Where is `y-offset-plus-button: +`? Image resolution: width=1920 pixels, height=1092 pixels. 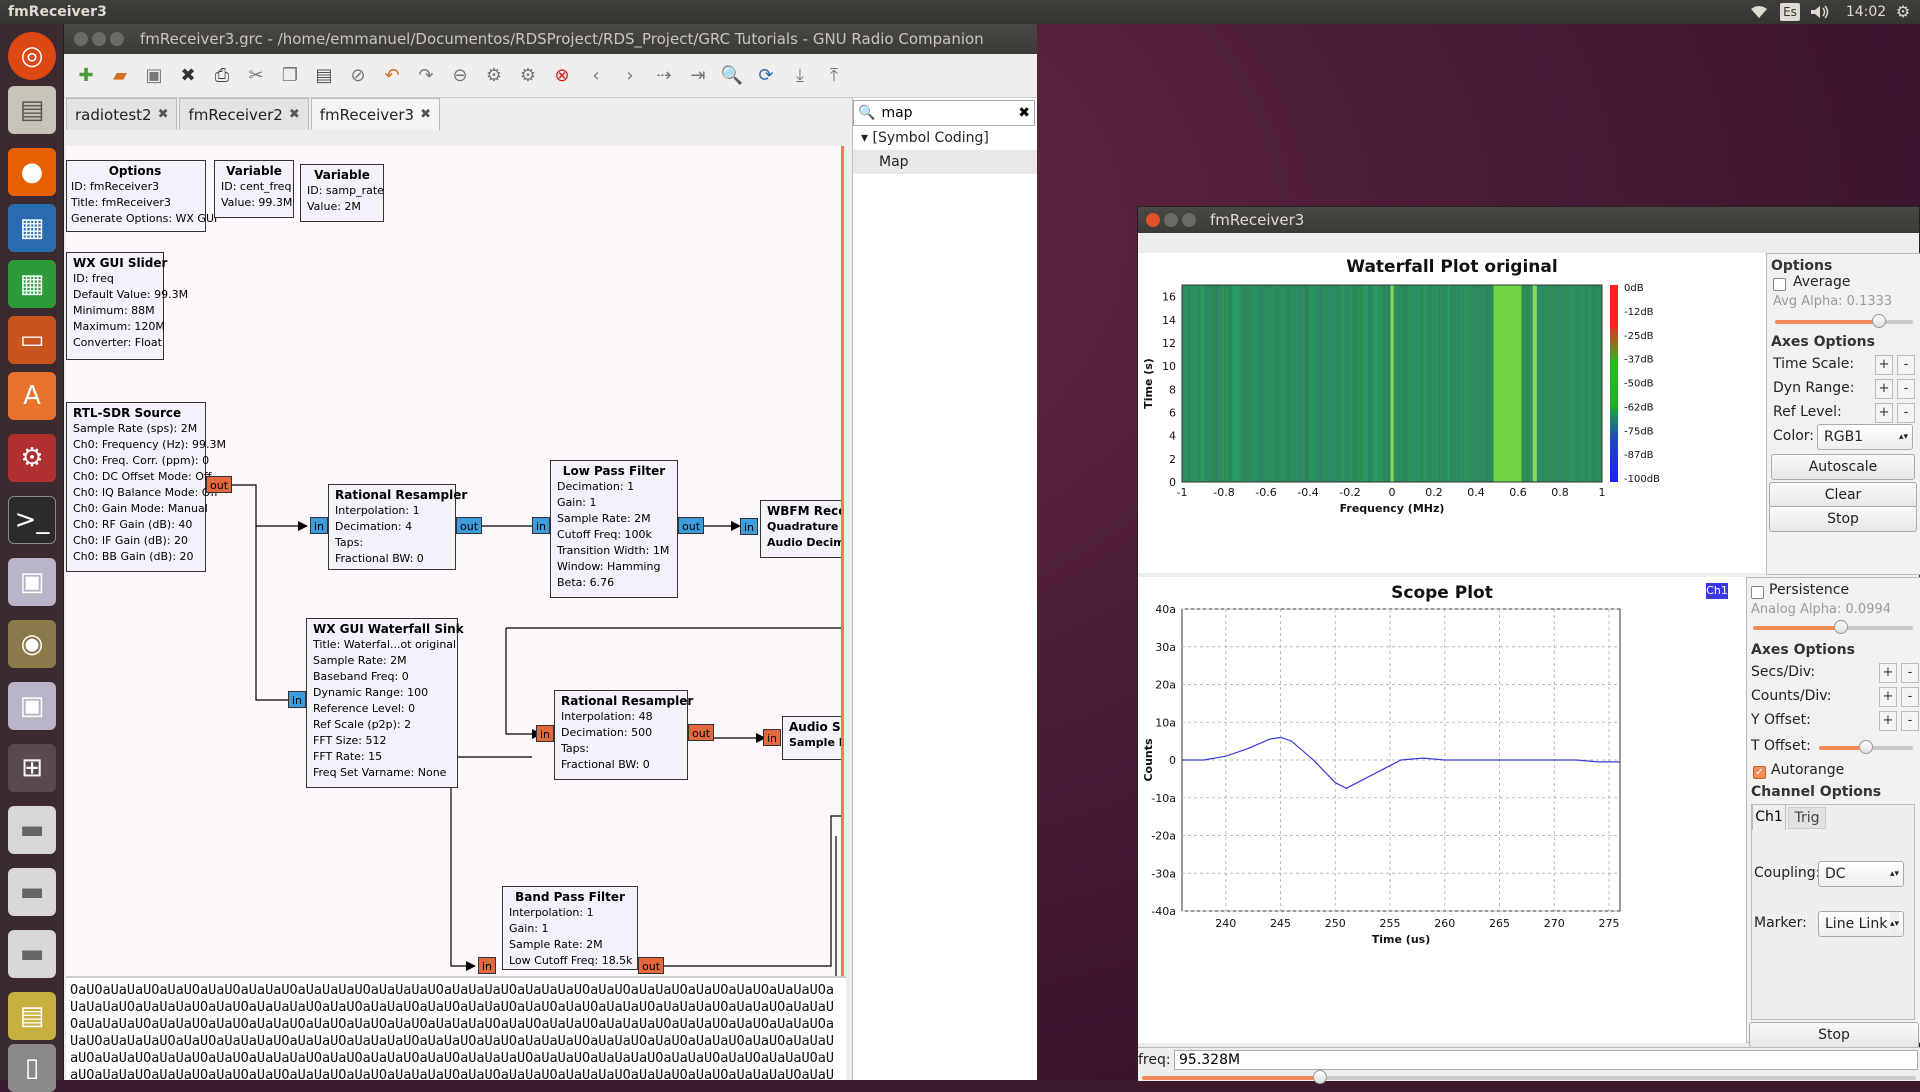 y-offset-plus-button: + is located at coordinates (1888, 721).